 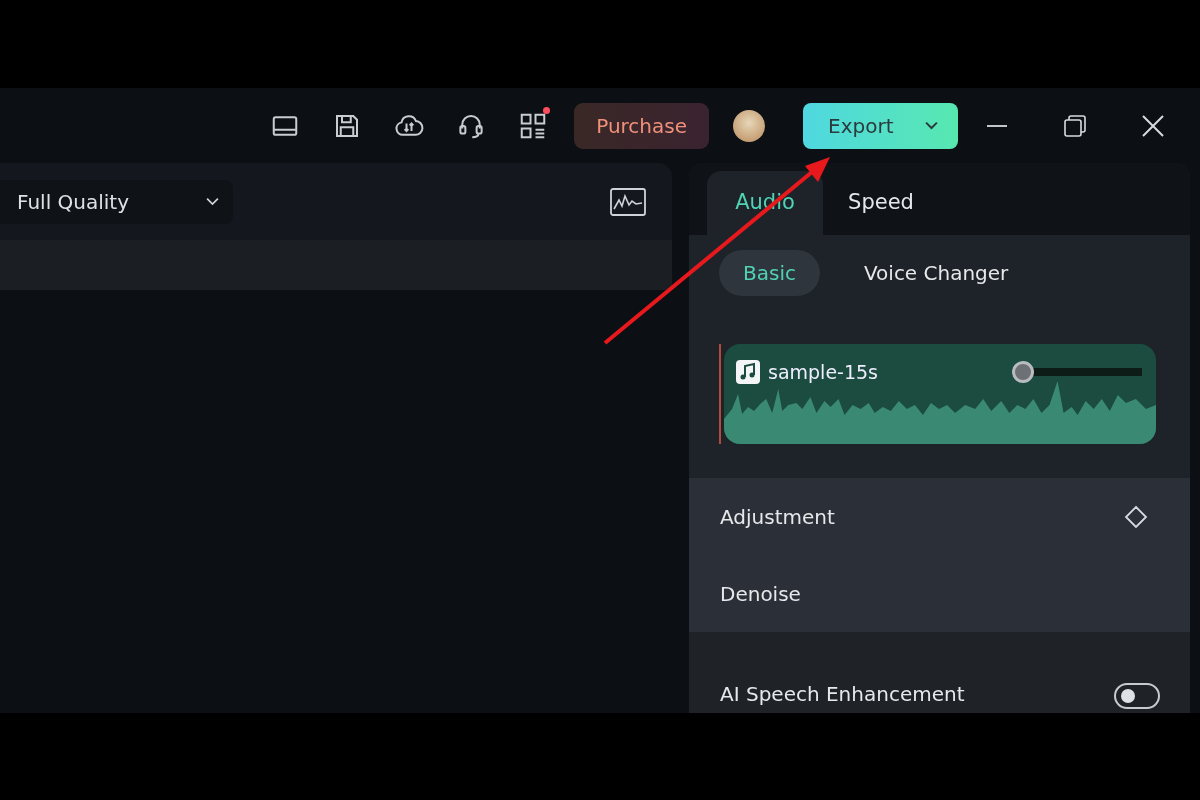 What do you see at coordinates (880, 125) in the screenshot?
I see `export-button: Export` at bounding box center [880, 125].